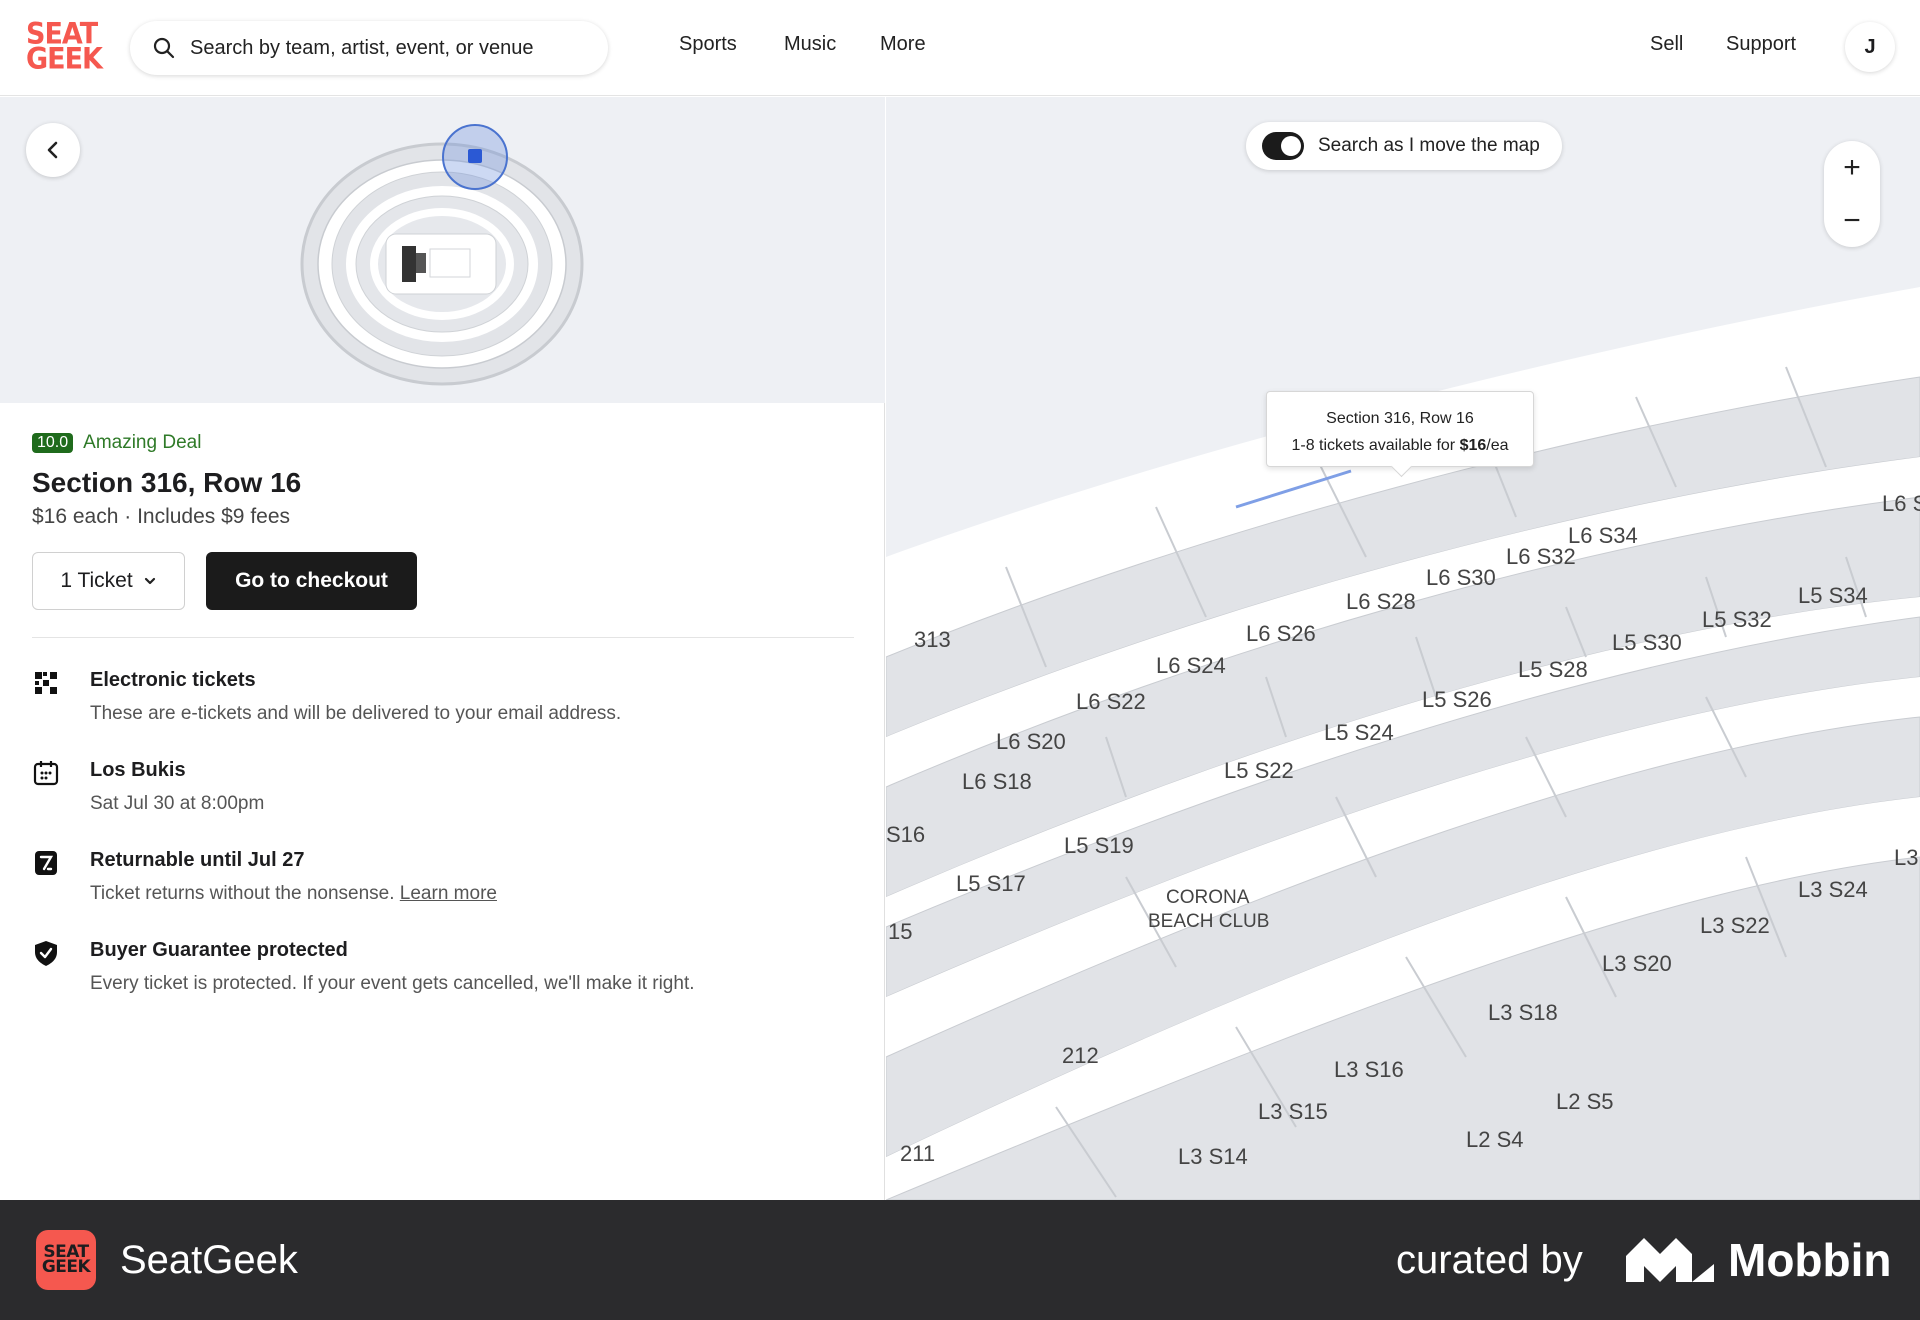  Describe the element at coordinates (1080, 1055) in the screenshot. I see `map-label: 212` at that location.